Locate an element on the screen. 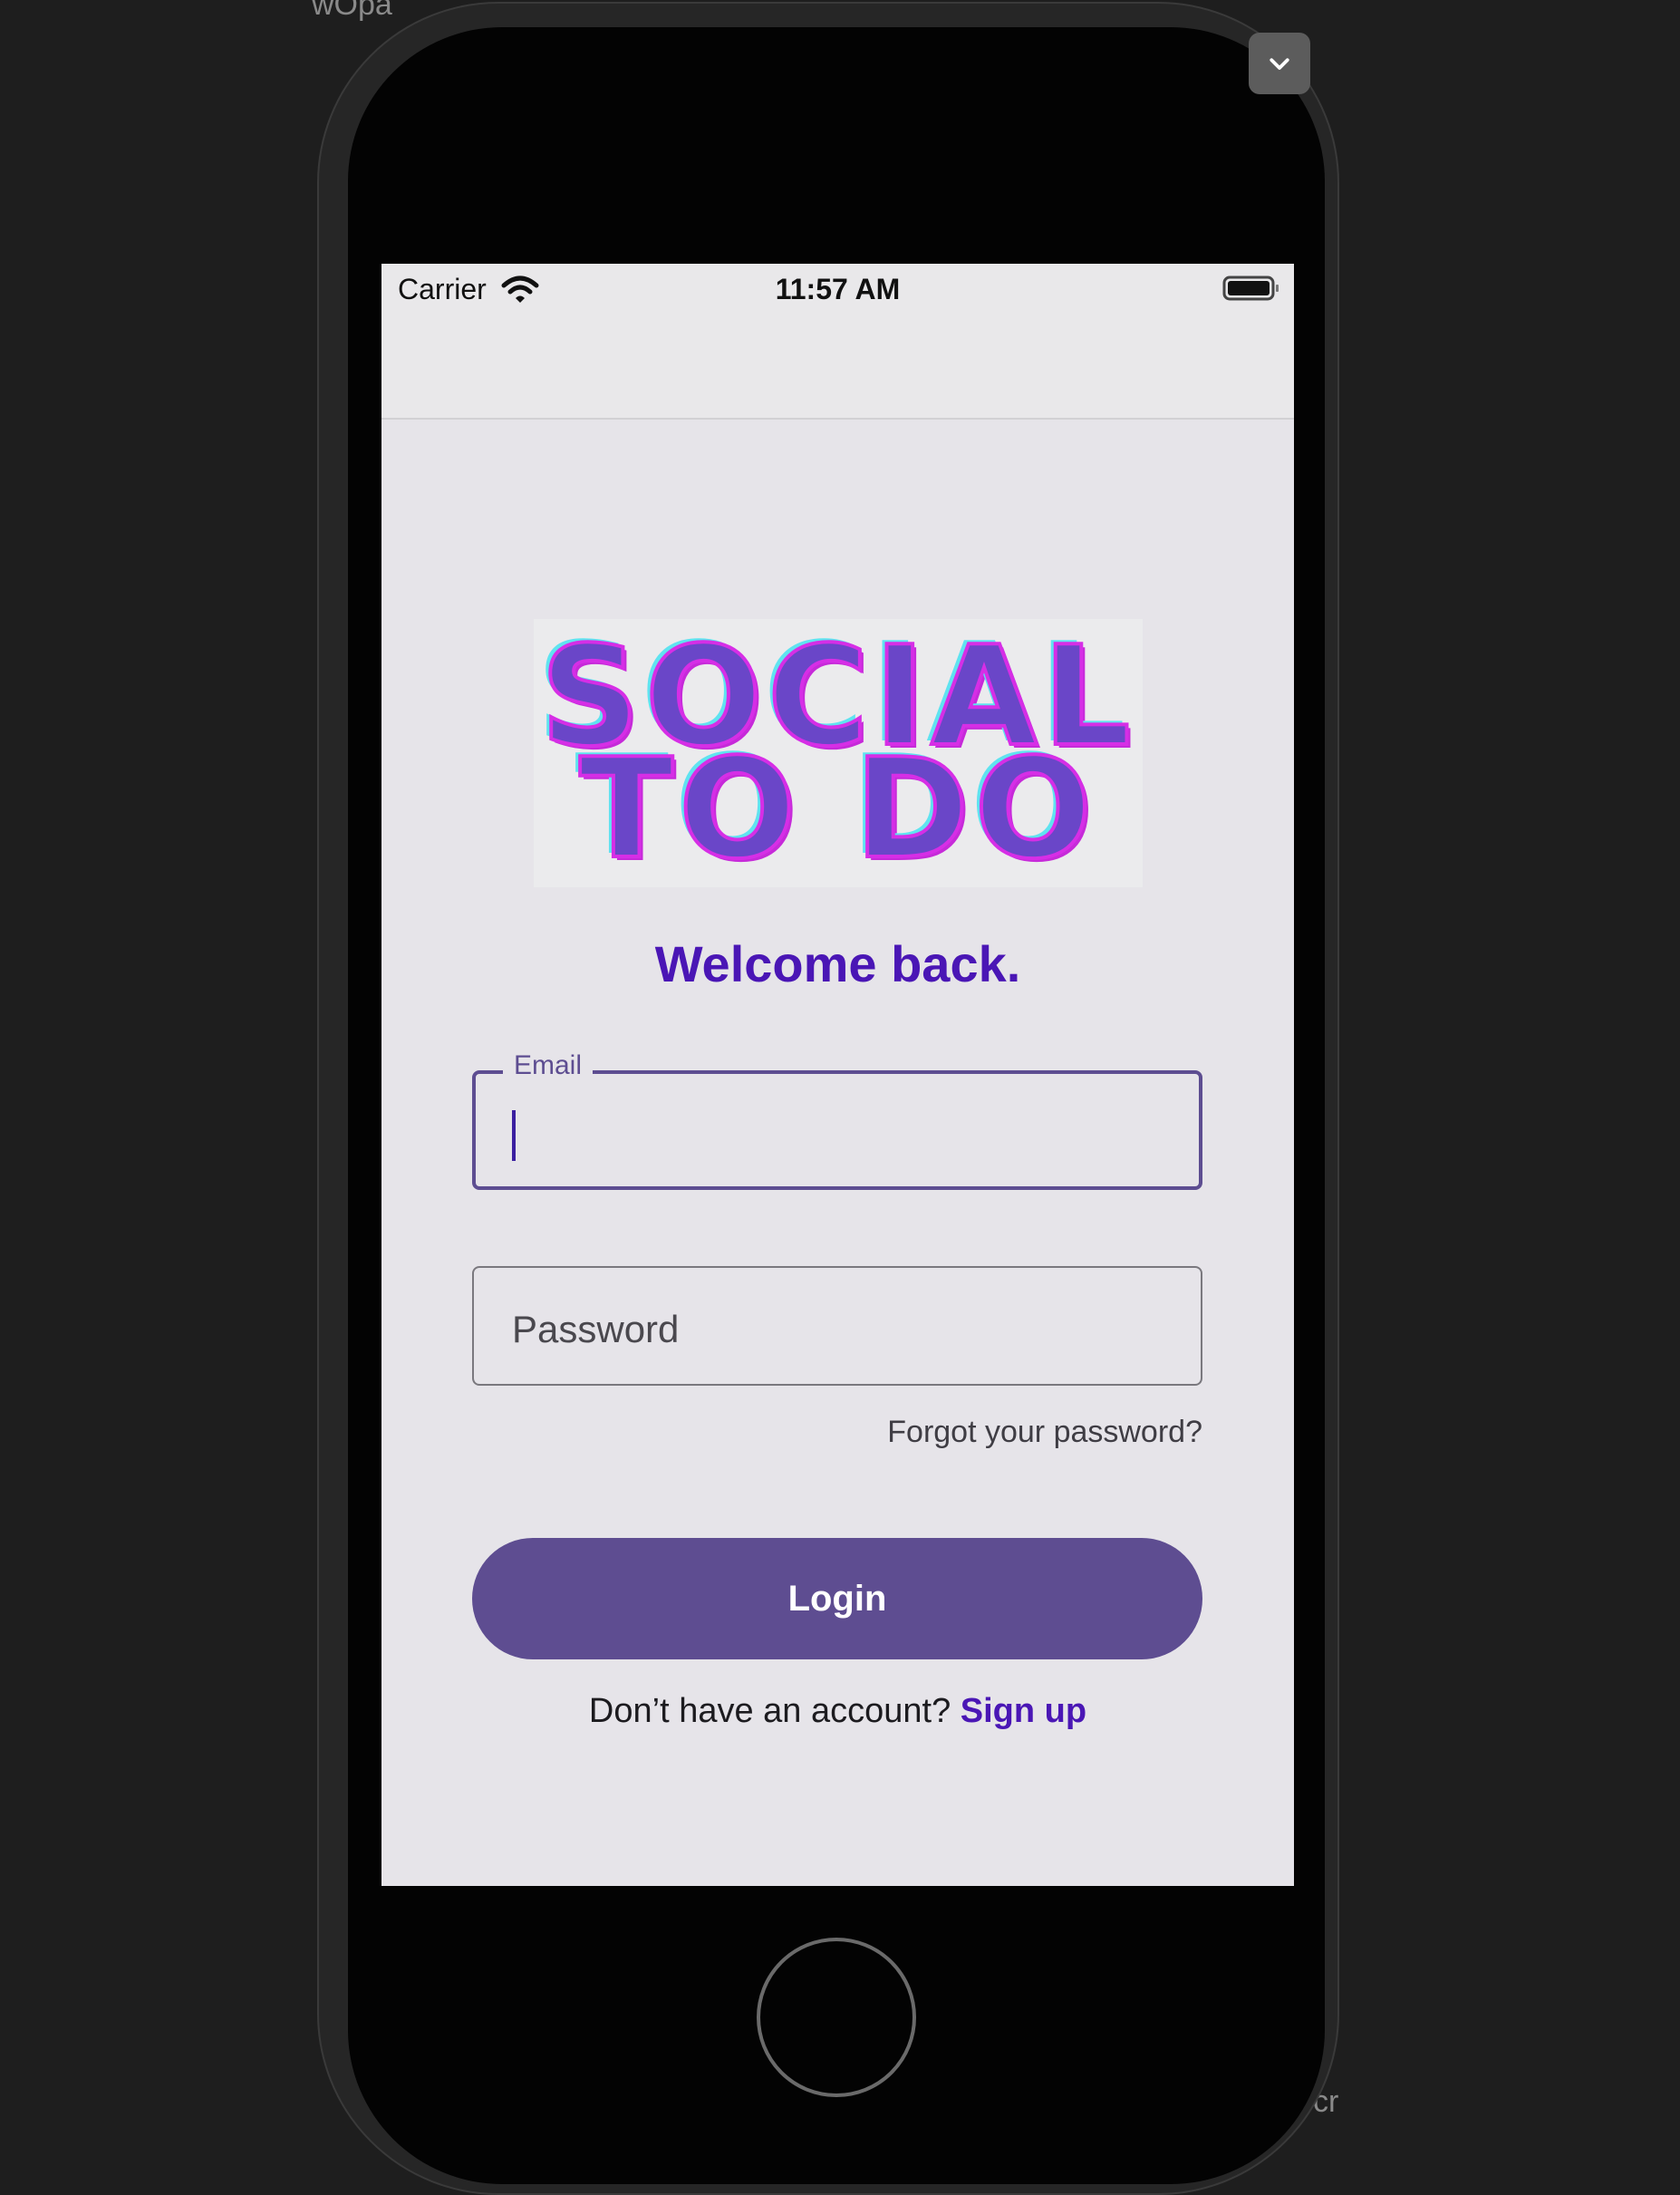 Image resolution: width=1680 pixels, height=2195 pixels. signup-row: Don’t have an account? Sign up is located at coordinates (837, 1711).